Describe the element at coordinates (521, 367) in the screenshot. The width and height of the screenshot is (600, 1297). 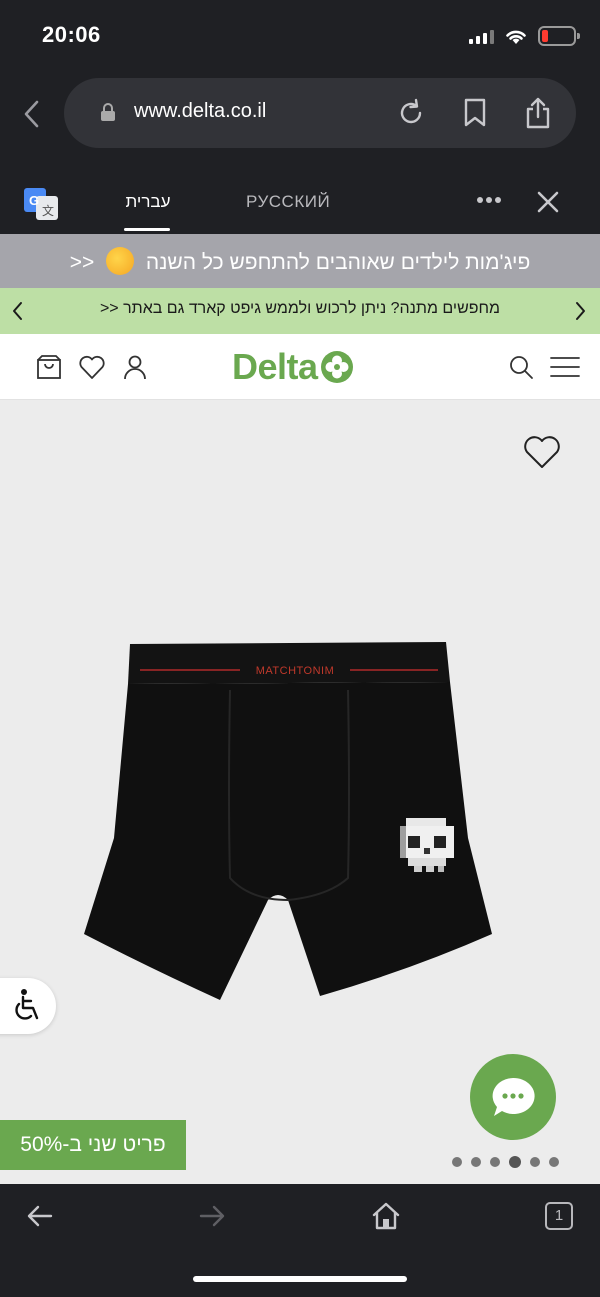
I see `search-icon` at that location.